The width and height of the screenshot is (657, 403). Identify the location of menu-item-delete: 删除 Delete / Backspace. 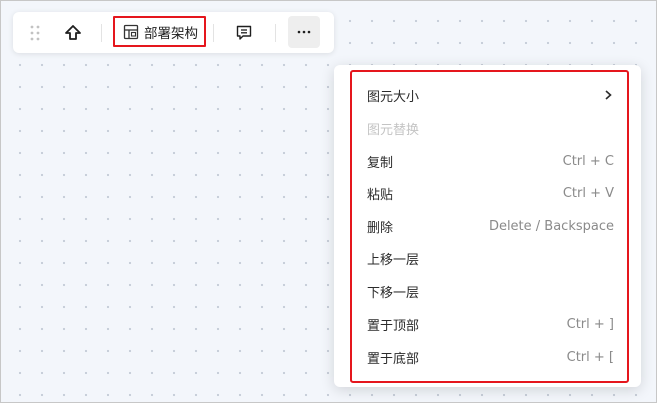
(490, 226).